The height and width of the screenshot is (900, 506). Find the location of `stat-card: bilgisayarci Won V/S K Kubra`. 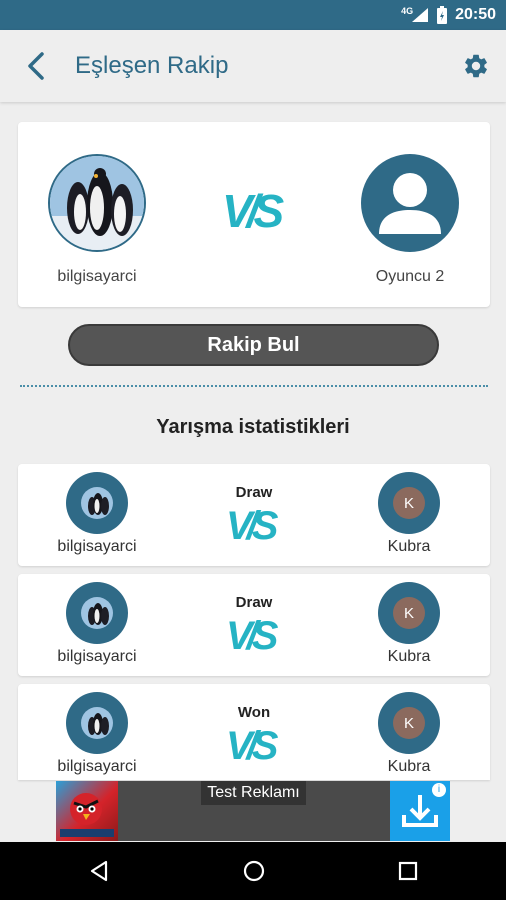

stat-card: bilgisayarci Won V/S K Kubra is located at coordinates (254, 732).